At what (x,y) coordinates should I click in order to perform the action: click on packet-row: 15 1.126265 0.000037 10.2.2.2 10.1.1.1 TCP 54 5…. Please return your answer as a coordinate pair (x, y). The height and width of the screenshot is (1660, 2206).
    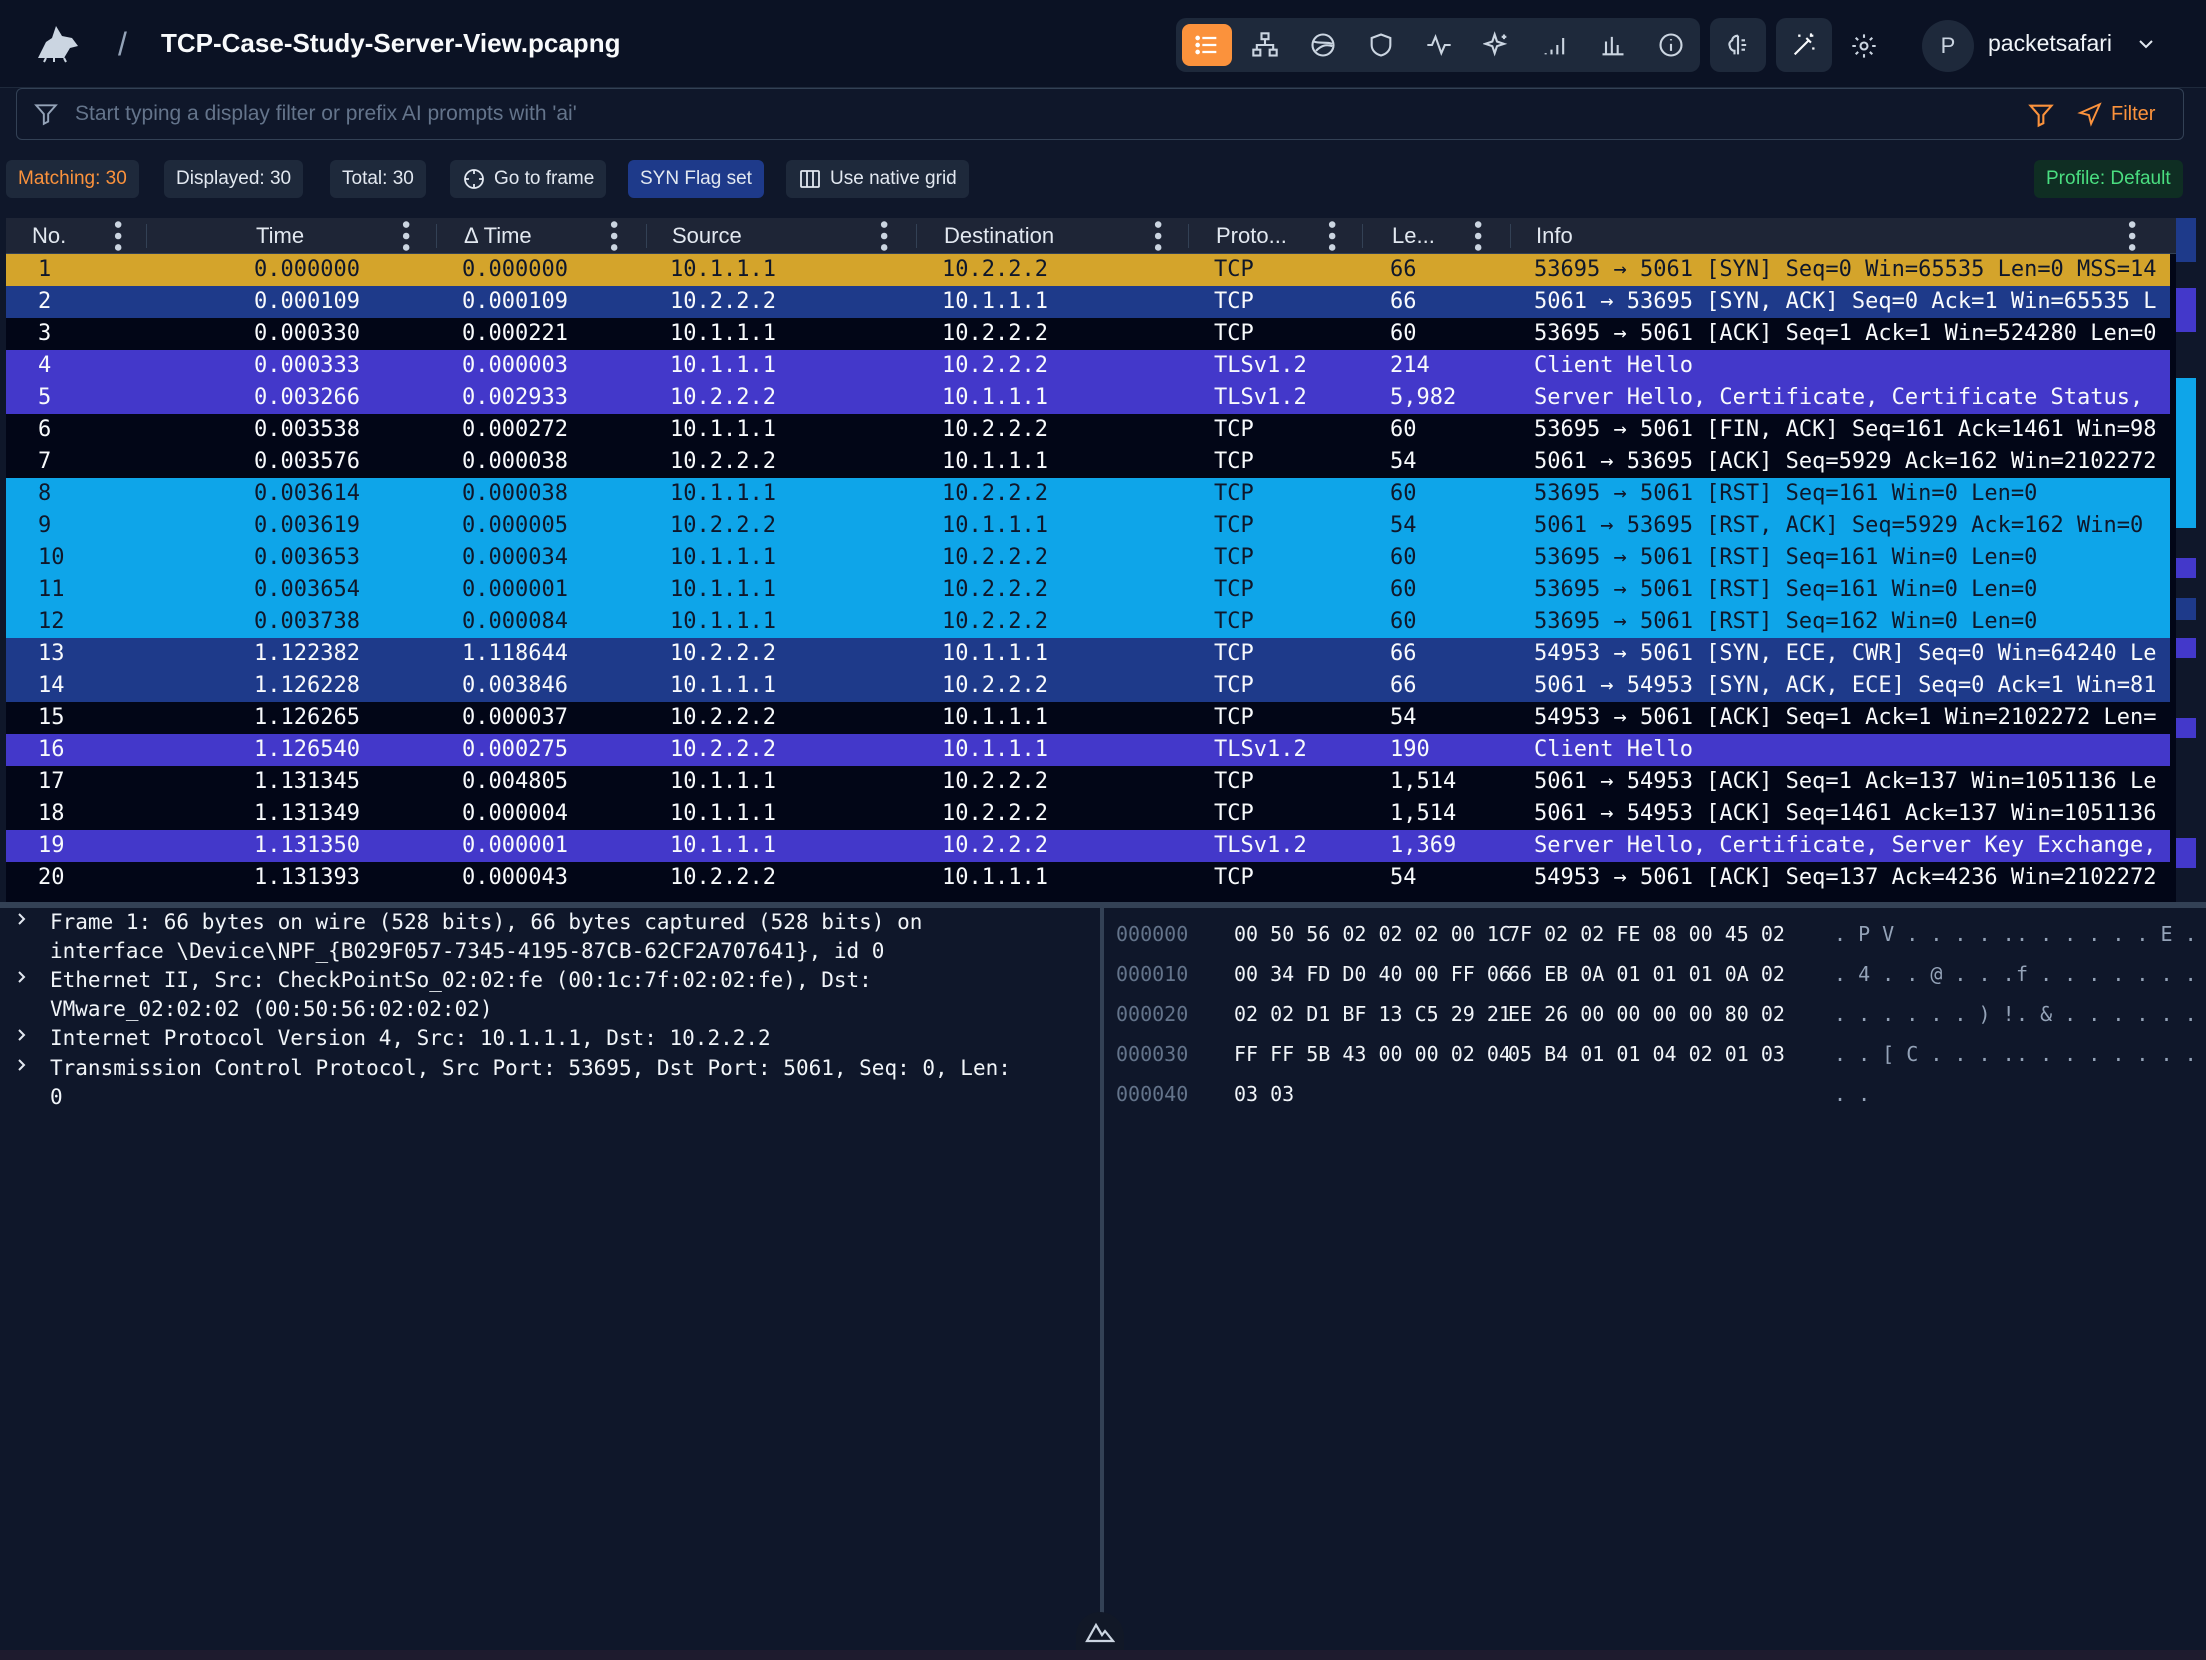
    Looking at the image, I should click on (1088, 718).